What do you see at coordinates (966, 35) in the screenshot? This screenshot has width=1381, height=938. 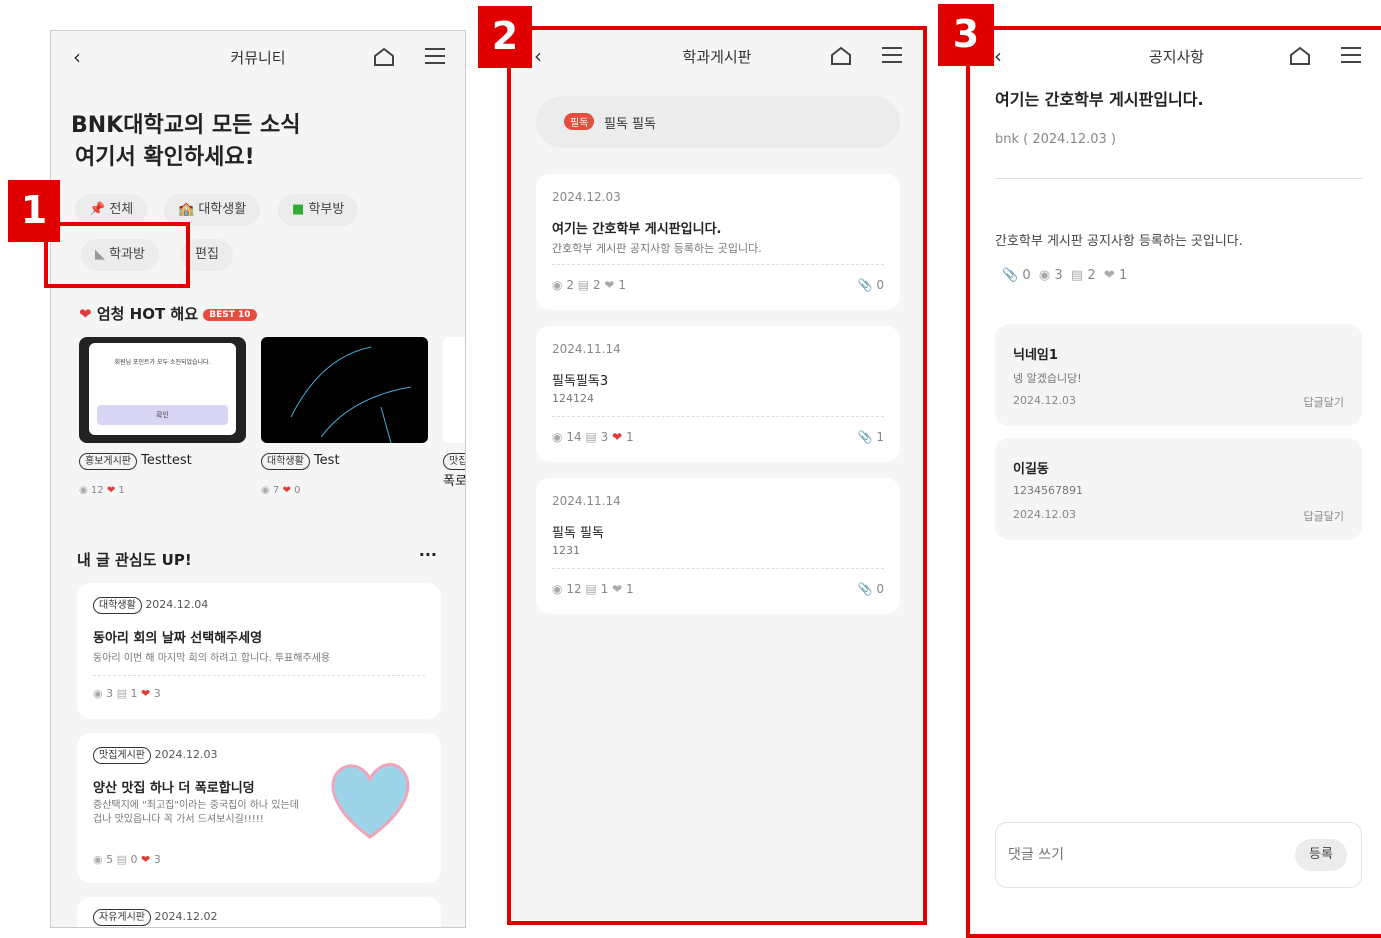 I see `step-label-3: 3` at bounding box center [966, 35].